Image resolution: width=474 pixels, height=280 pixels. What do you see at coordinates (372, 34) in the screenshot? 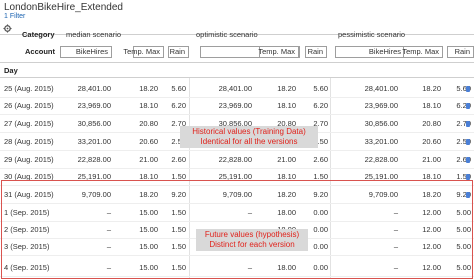
I see `scenario-pessimistic: pessimistic scenario` at bounding box center [372, 34].